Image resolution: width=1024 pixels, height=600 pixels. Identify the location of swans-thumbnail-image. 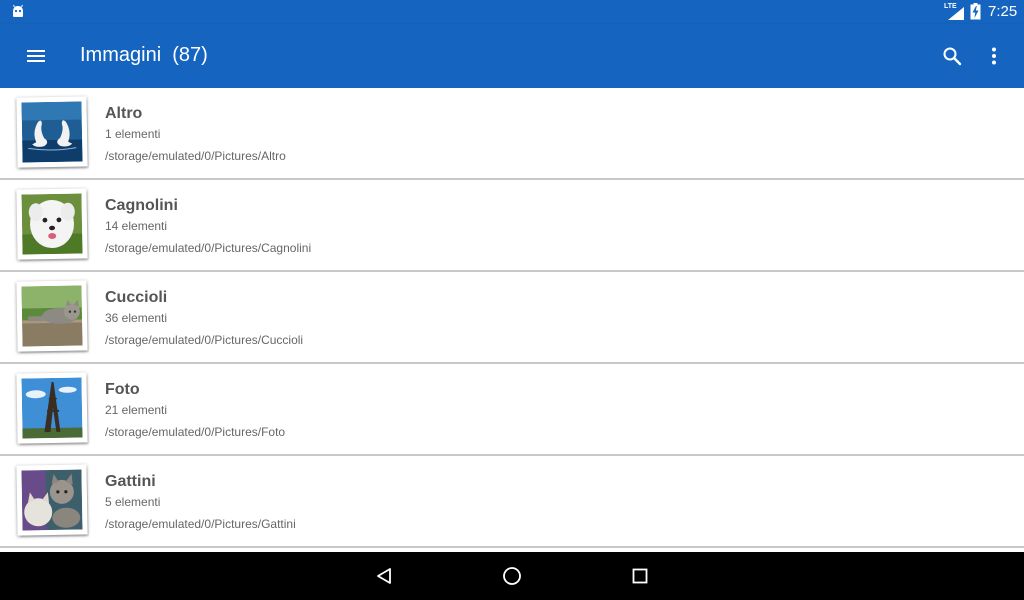
(52, 132).